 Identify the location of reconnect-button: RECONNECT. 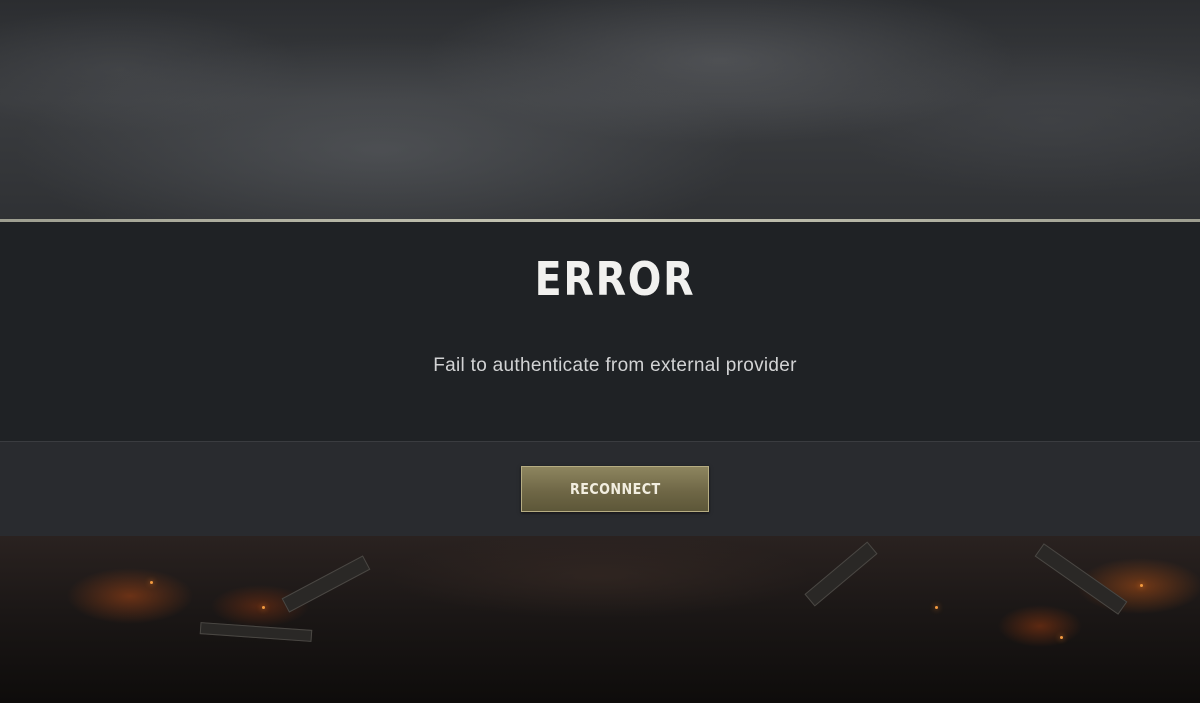
(615, 489).